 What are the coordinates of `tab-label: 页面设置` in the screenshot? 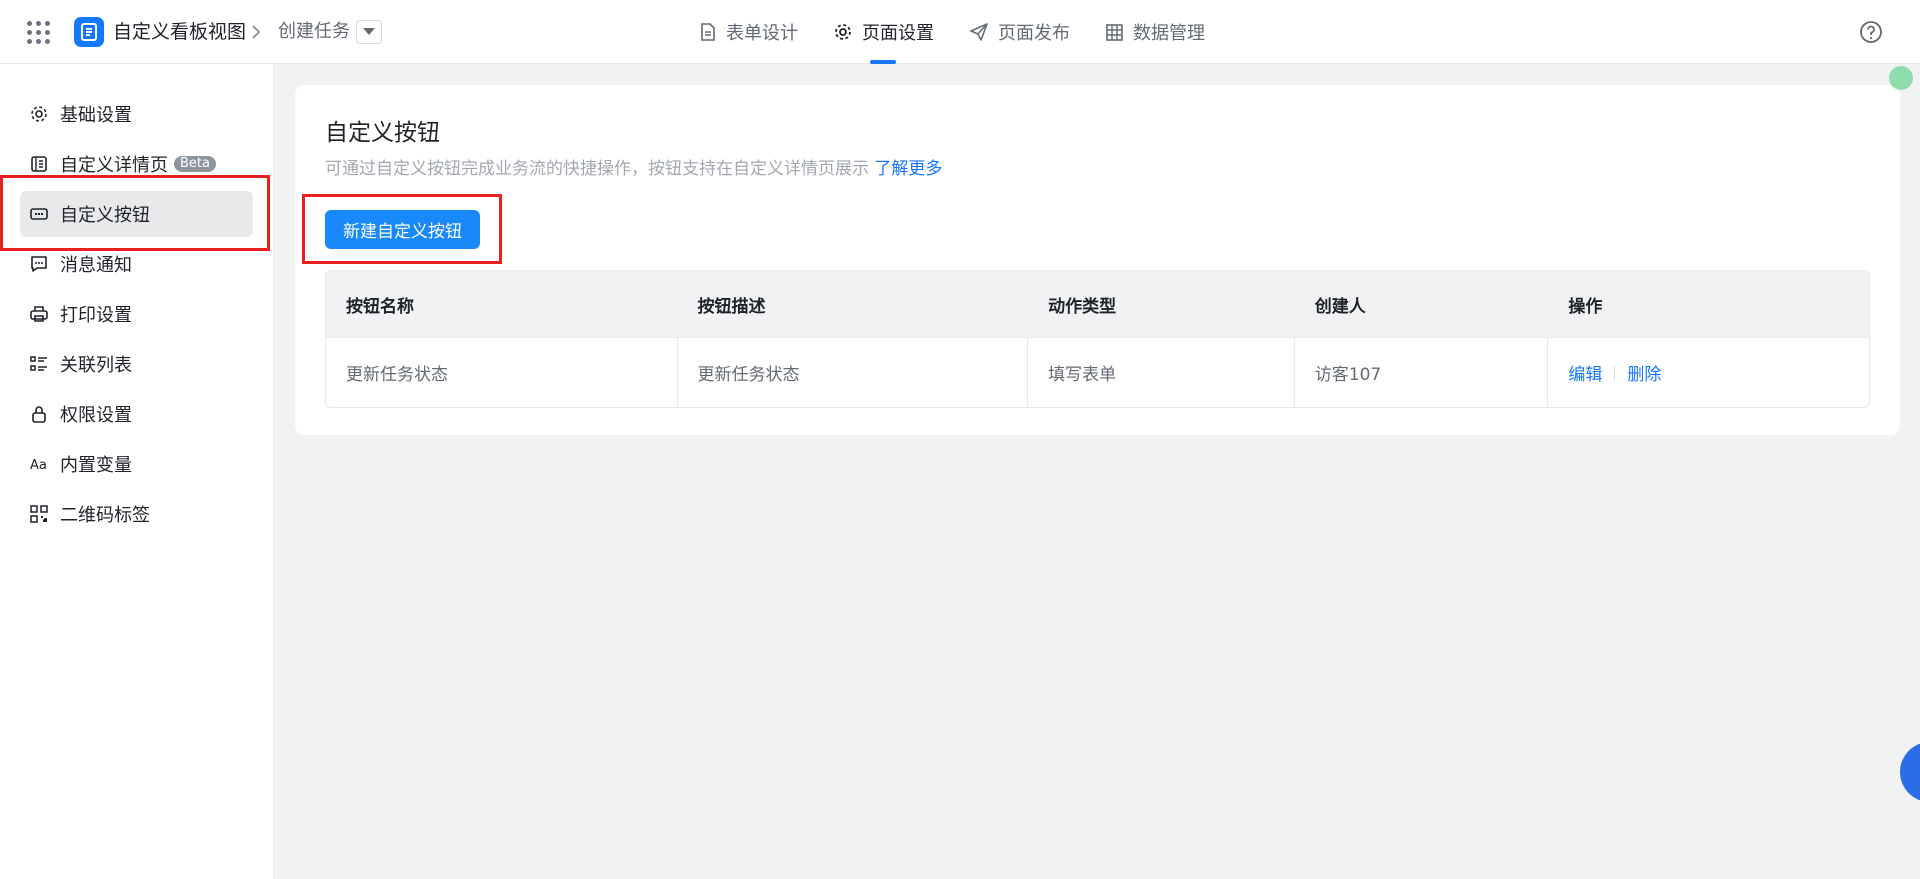 It's located at (898, 33).